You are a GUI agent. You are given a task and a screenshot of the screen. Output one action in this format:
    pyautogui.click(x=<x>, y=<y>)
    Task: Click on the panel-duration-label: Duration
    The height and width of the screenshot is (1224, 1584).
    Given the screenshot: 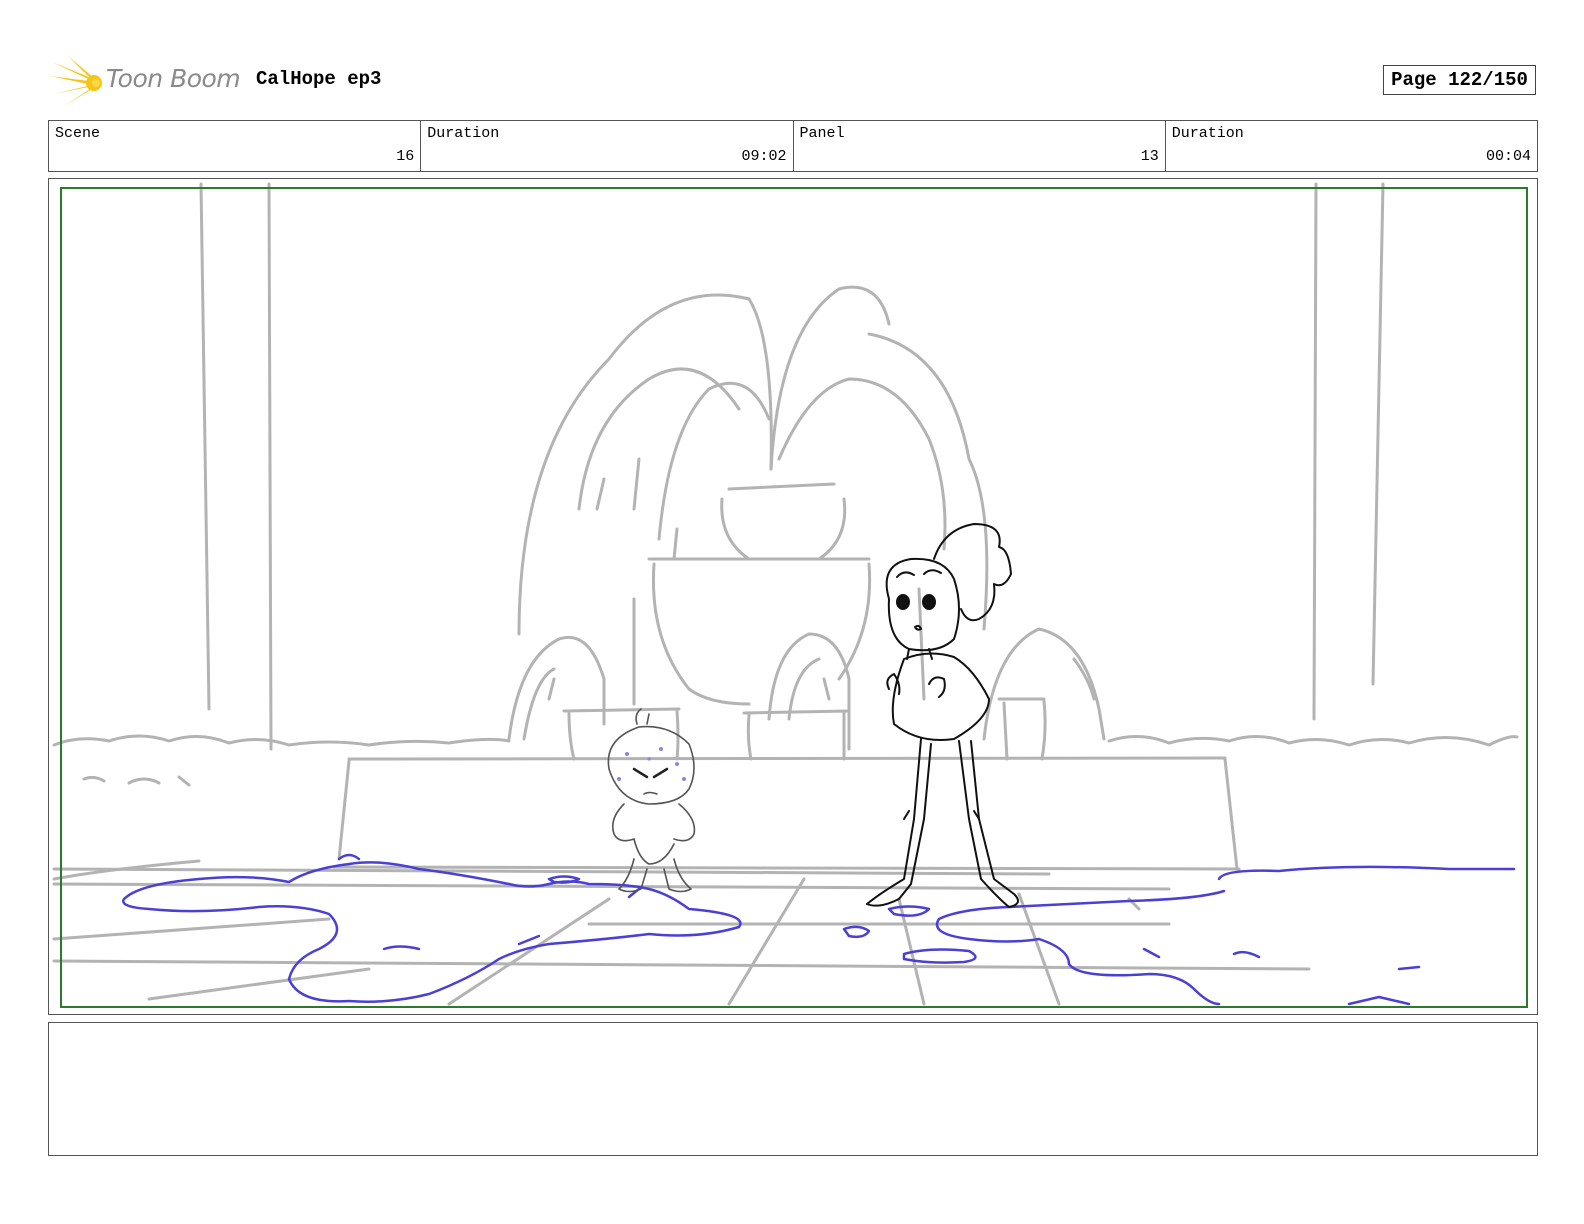 What is the action you would take?
    pyautogui.click(x=1207, y=133)
    